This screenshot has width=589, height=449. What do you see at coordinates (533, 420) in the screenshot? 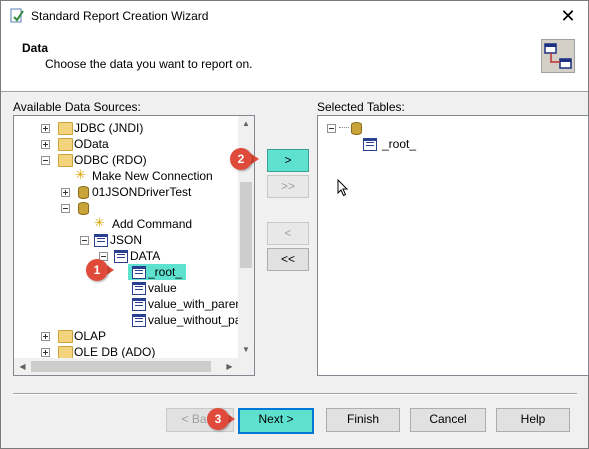
I see `help-button: Help` at bounding box center [533, 420].